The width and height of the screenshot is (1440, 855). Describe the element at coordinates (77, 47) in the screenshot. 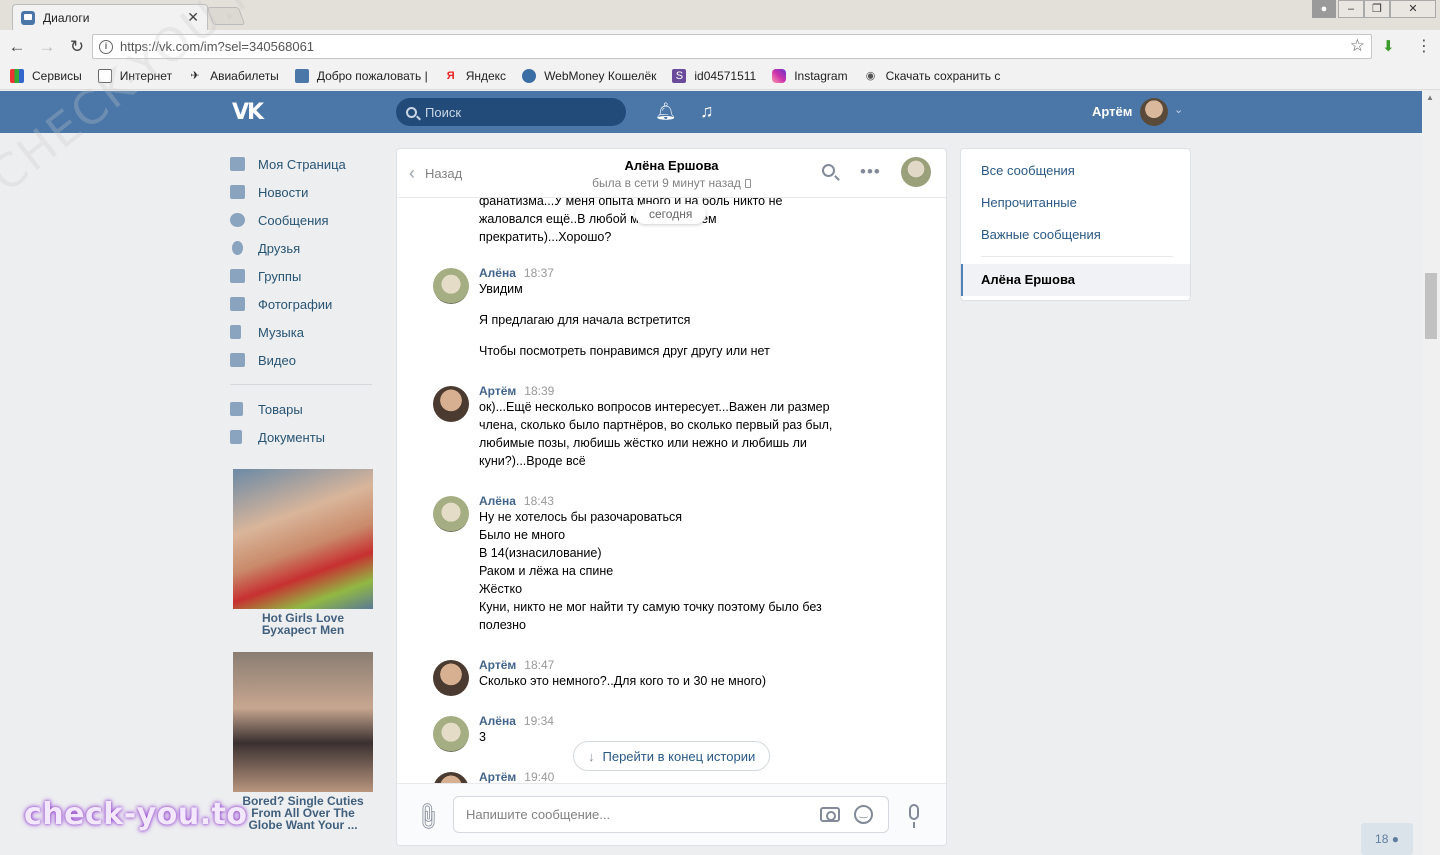

I see `reload-icon: ↻` at that location.